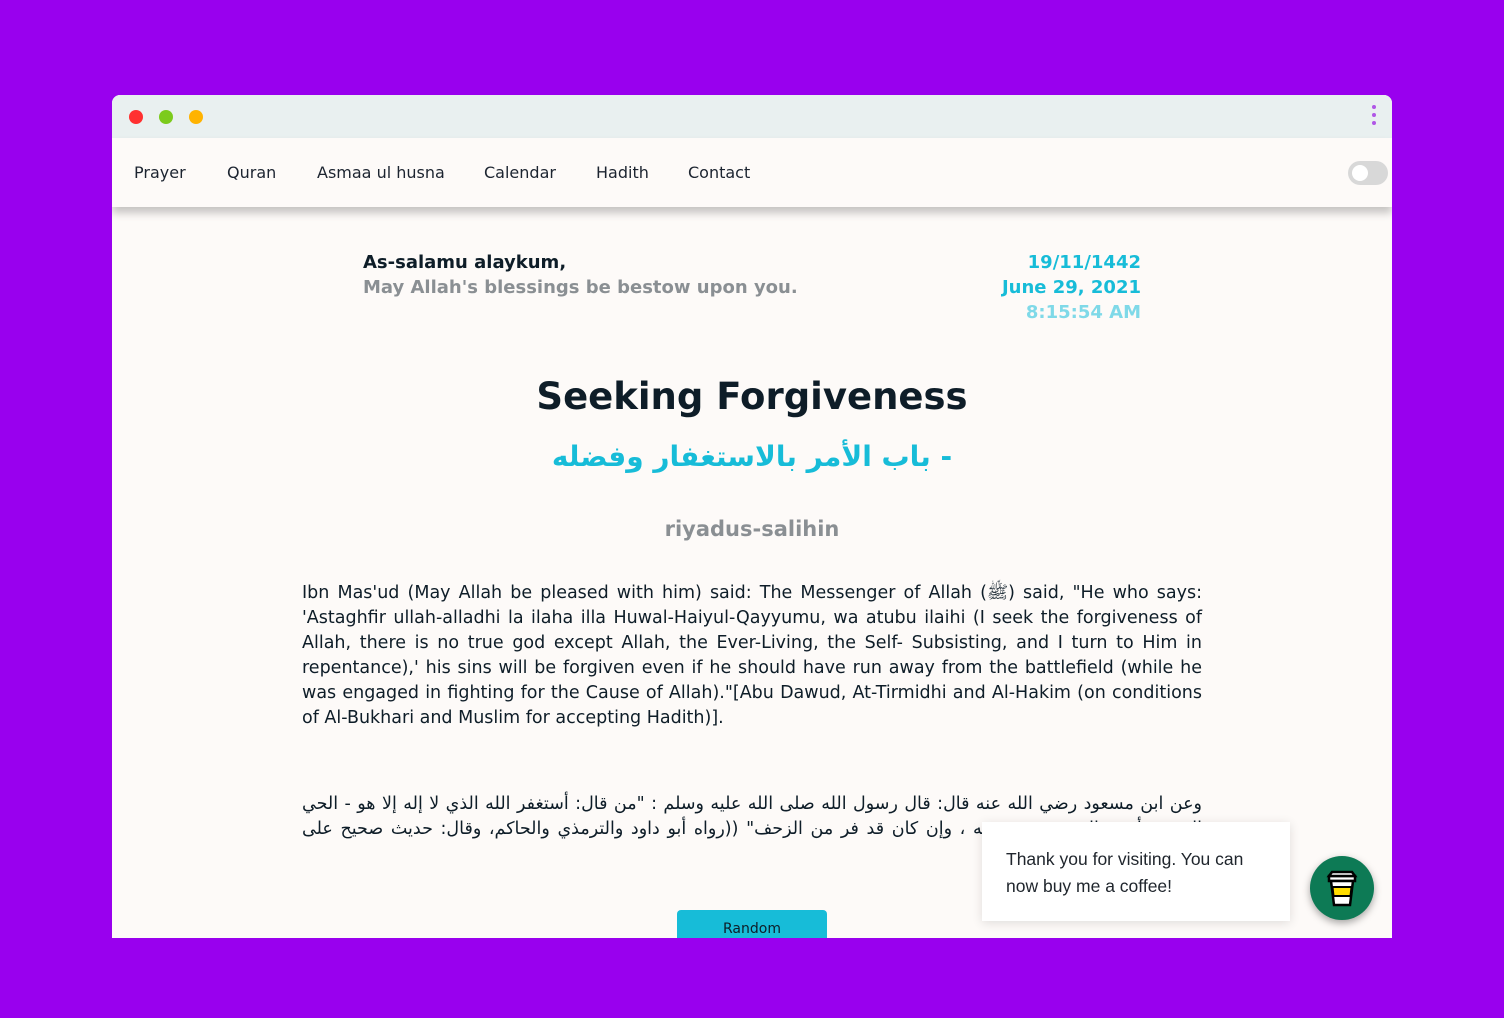 This screenshot has height=1018, width=1504. I want to click on gregorian-date: June 29, 2021, so click(1071, 287).